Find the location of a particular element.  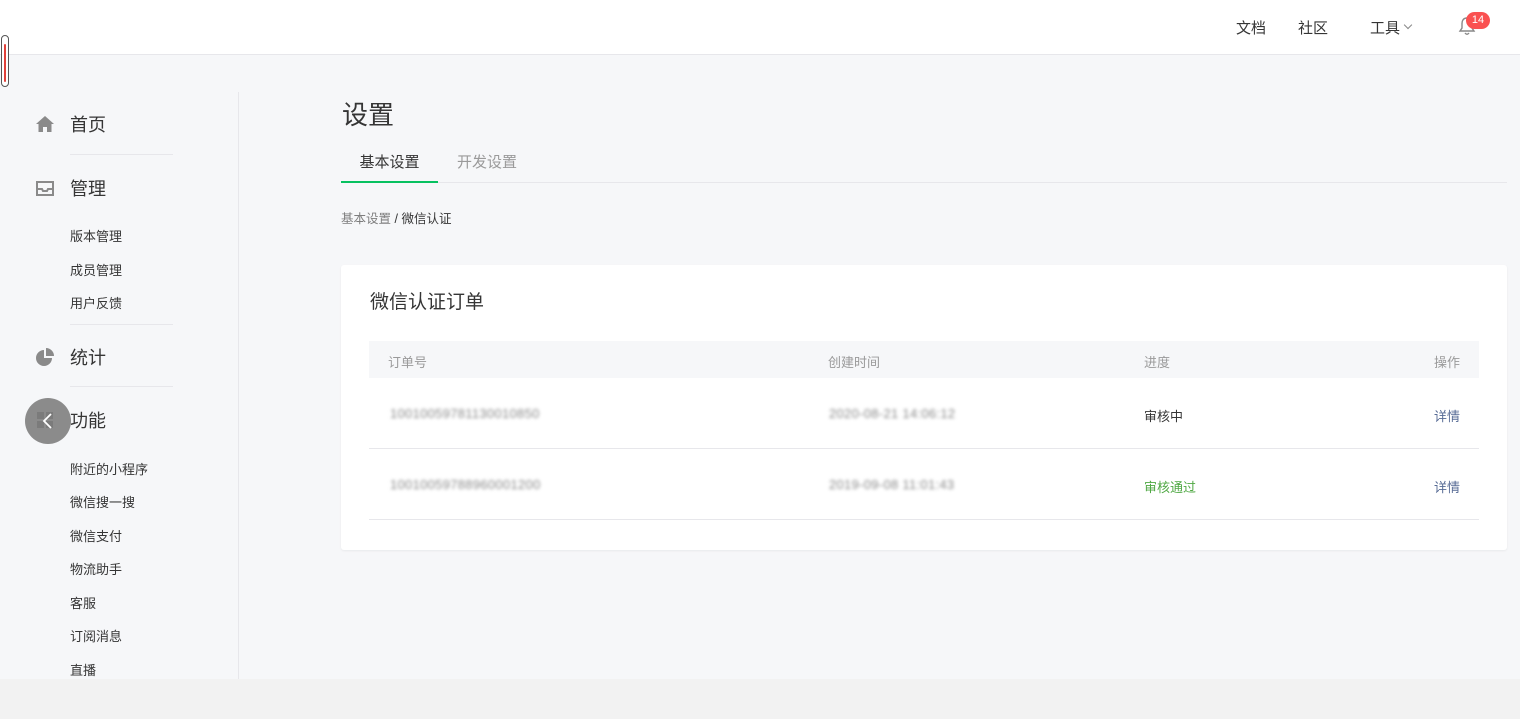

sidebar-item-version: 版本管理 is located at coordinates (96, 235).